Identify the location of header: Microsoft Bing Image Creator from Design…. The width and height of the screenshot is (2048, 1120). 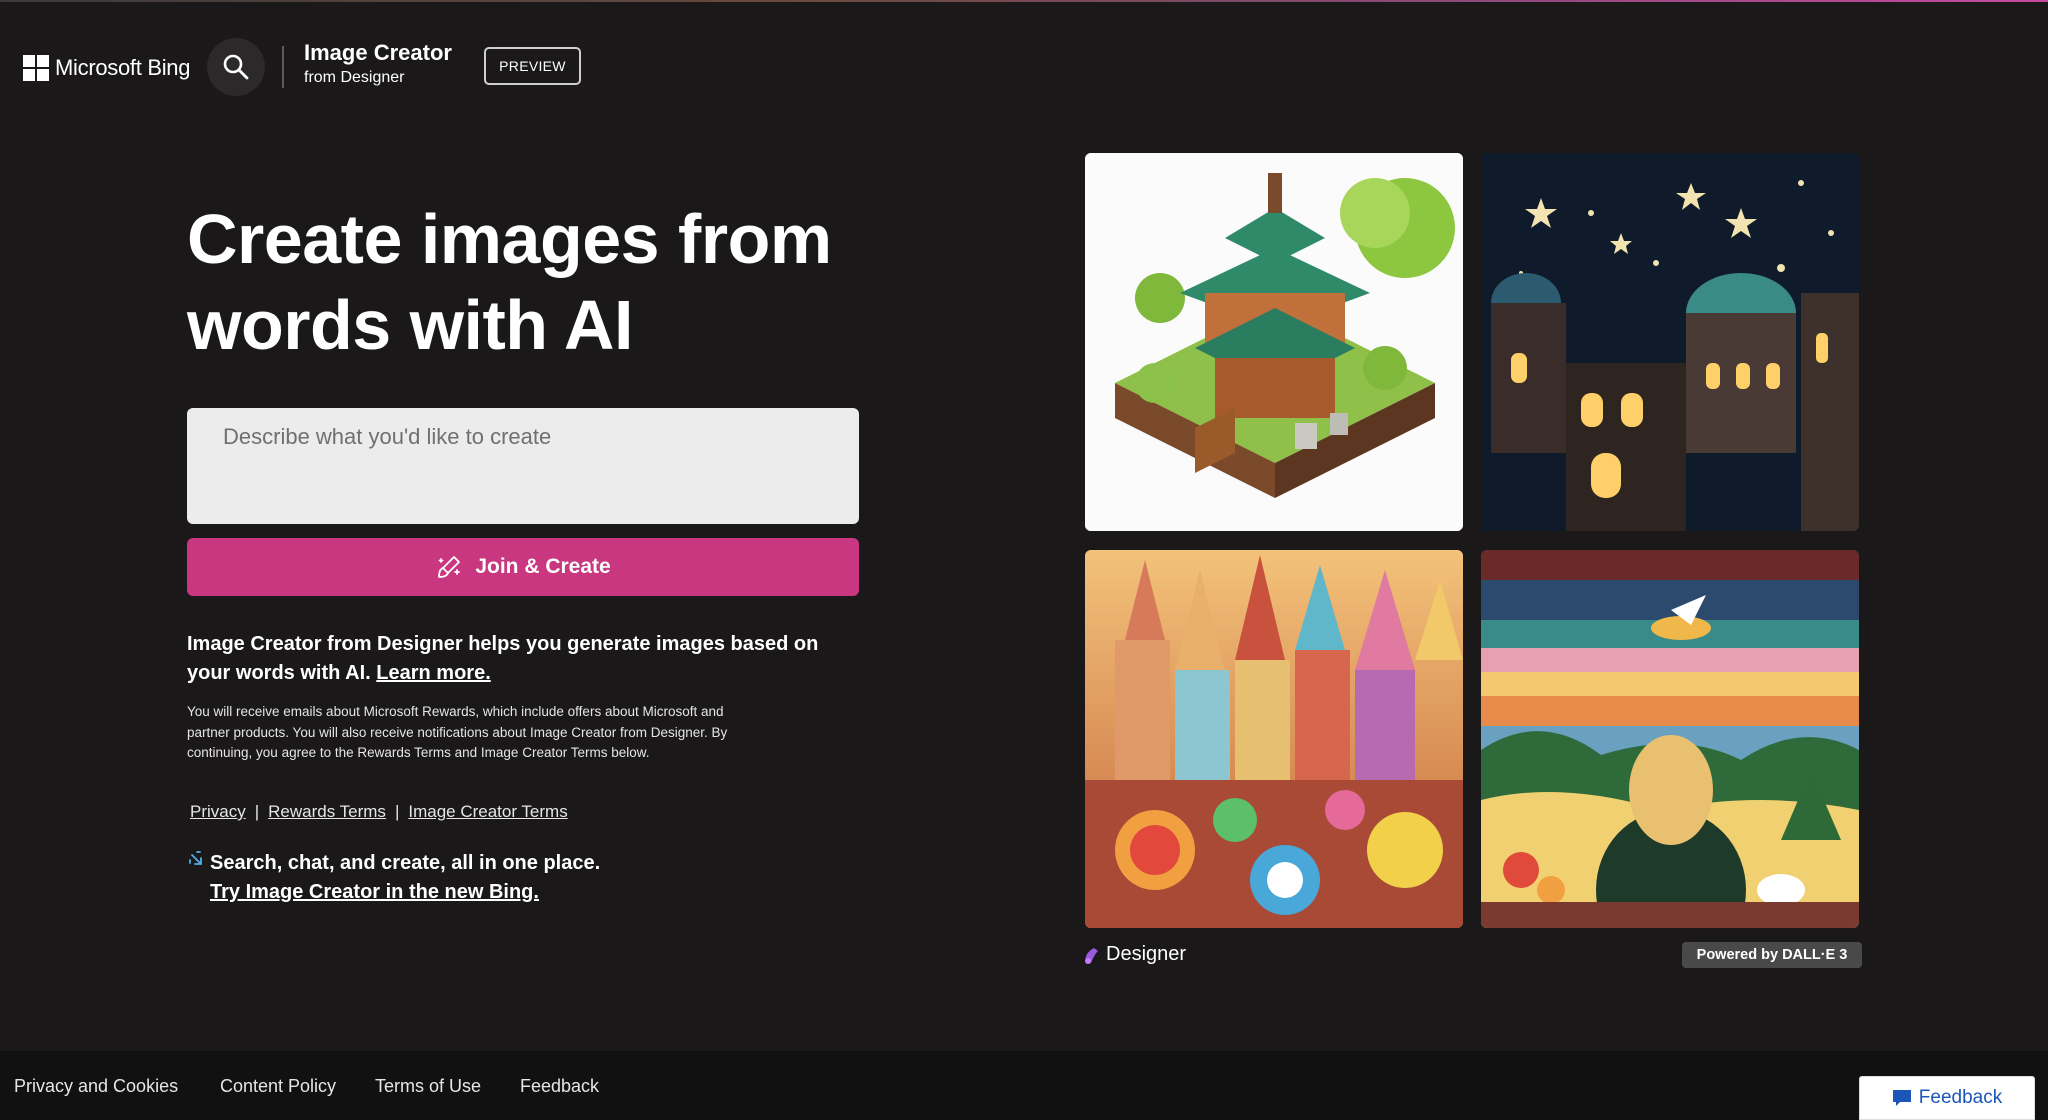
(1024, 65).